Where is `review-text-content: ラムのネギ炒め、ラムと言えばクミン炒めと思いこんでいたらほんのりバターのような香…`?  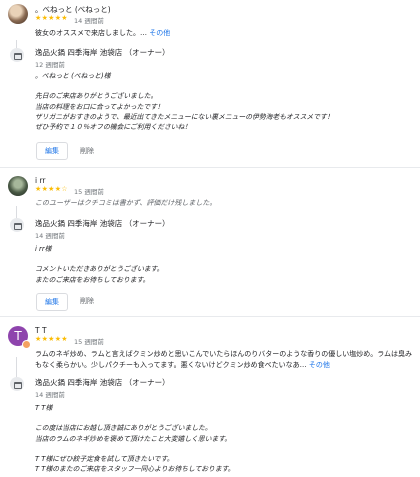 review-text-content: ラムのネギ炒め、ラムと言えばクミン炒めと思いこんでいたらほんのりバターのような香… is located at coordinates (224, 359).